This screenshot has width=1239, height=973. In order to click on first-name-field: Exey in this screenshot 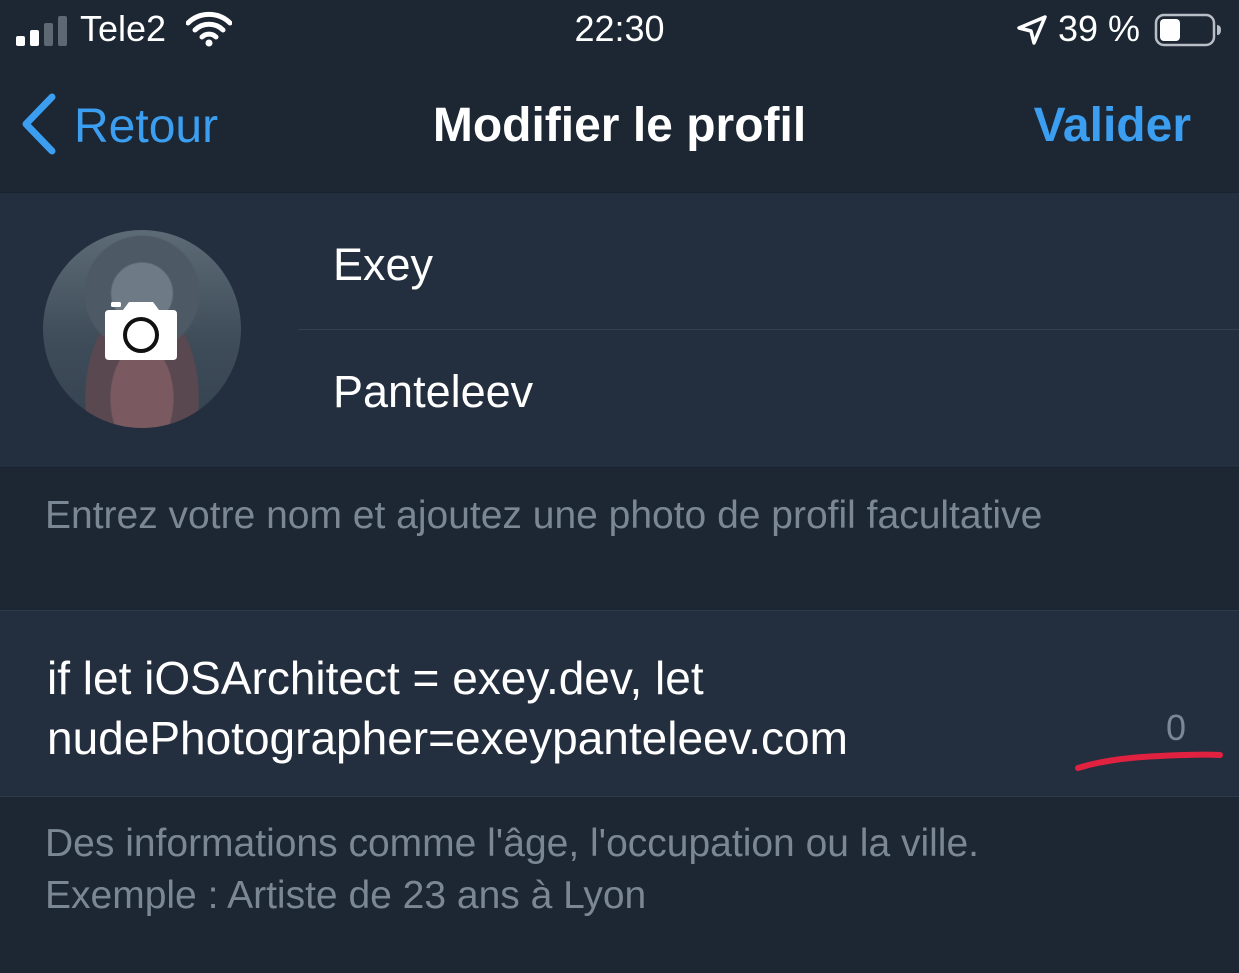, I will do `click(768, 261)`.